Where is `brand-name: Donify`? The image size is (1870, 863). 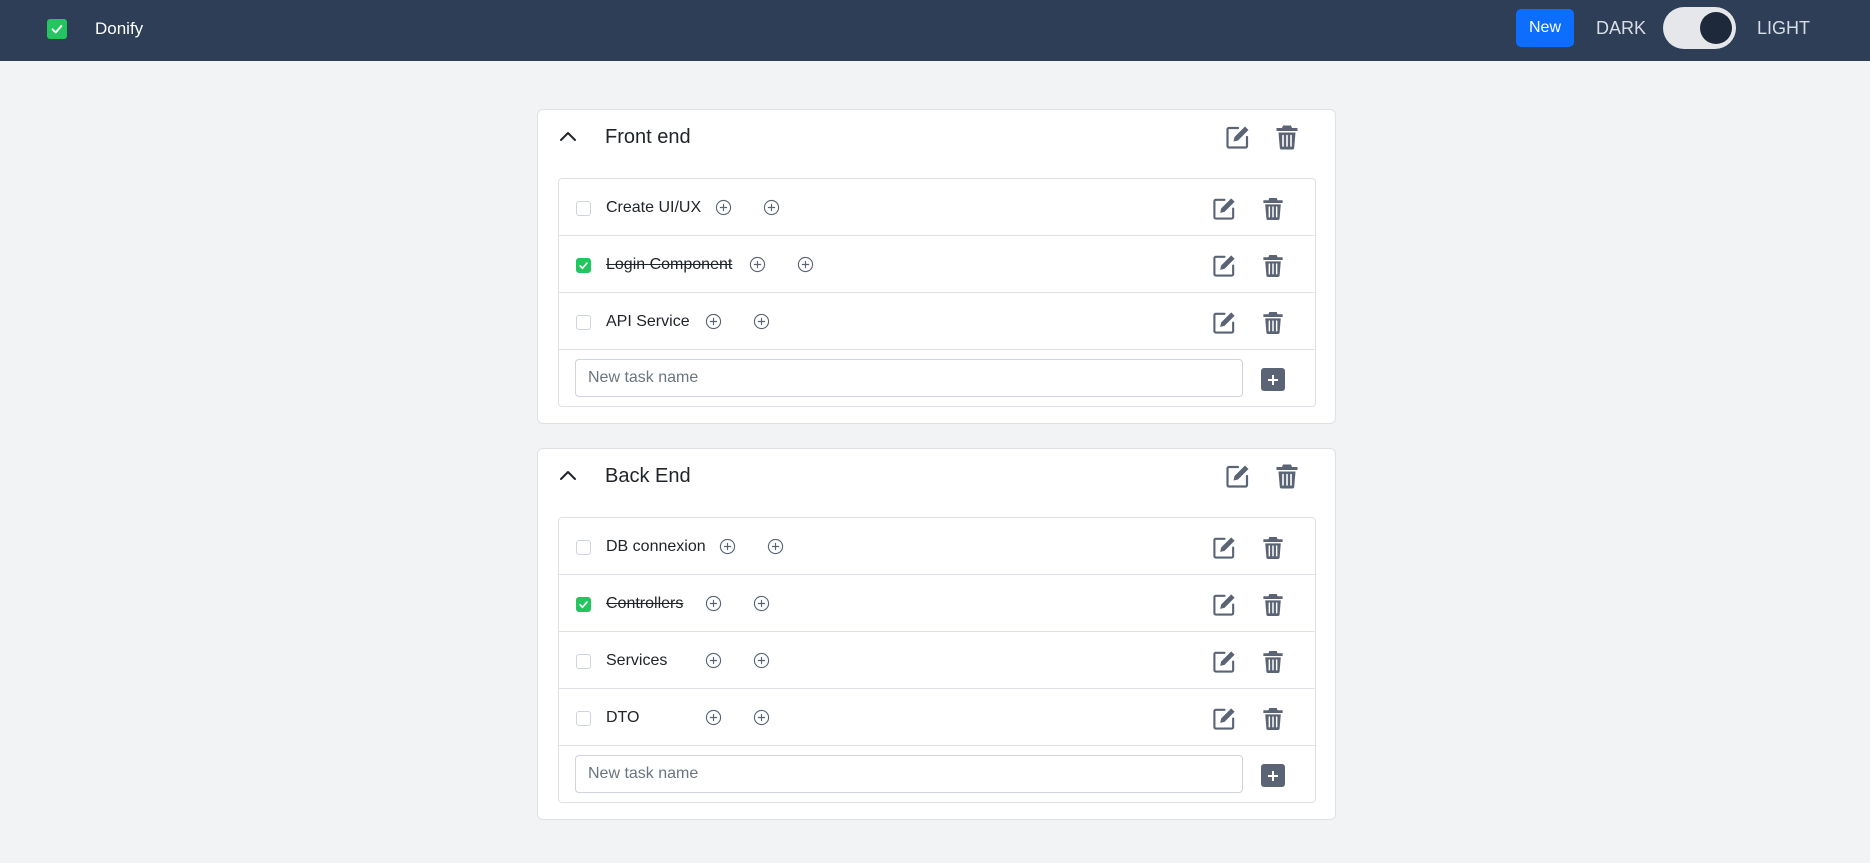
brand-name: Donify is located at coordinates (119, 29).